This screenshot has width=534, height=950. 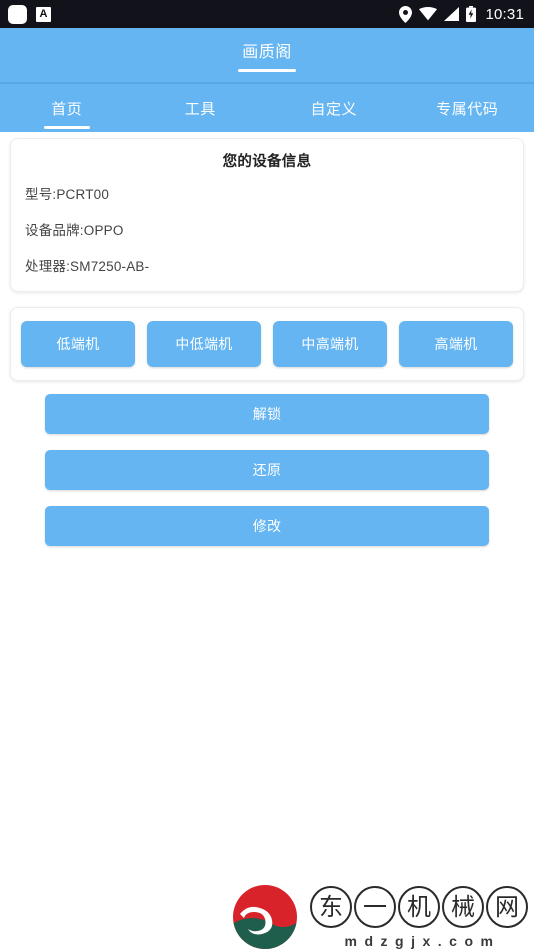 What do you see at coordinates (265, 917) in the screenshot?
I see `dongyi-machinery-logo` at bounding box center [265, 917].